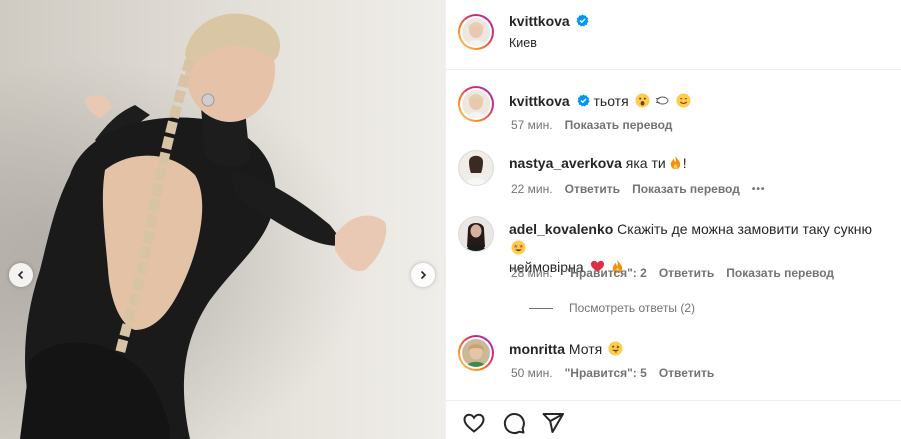 The image size is (901, 439). I want to click on chevron-left-icon, so click(20, 275).